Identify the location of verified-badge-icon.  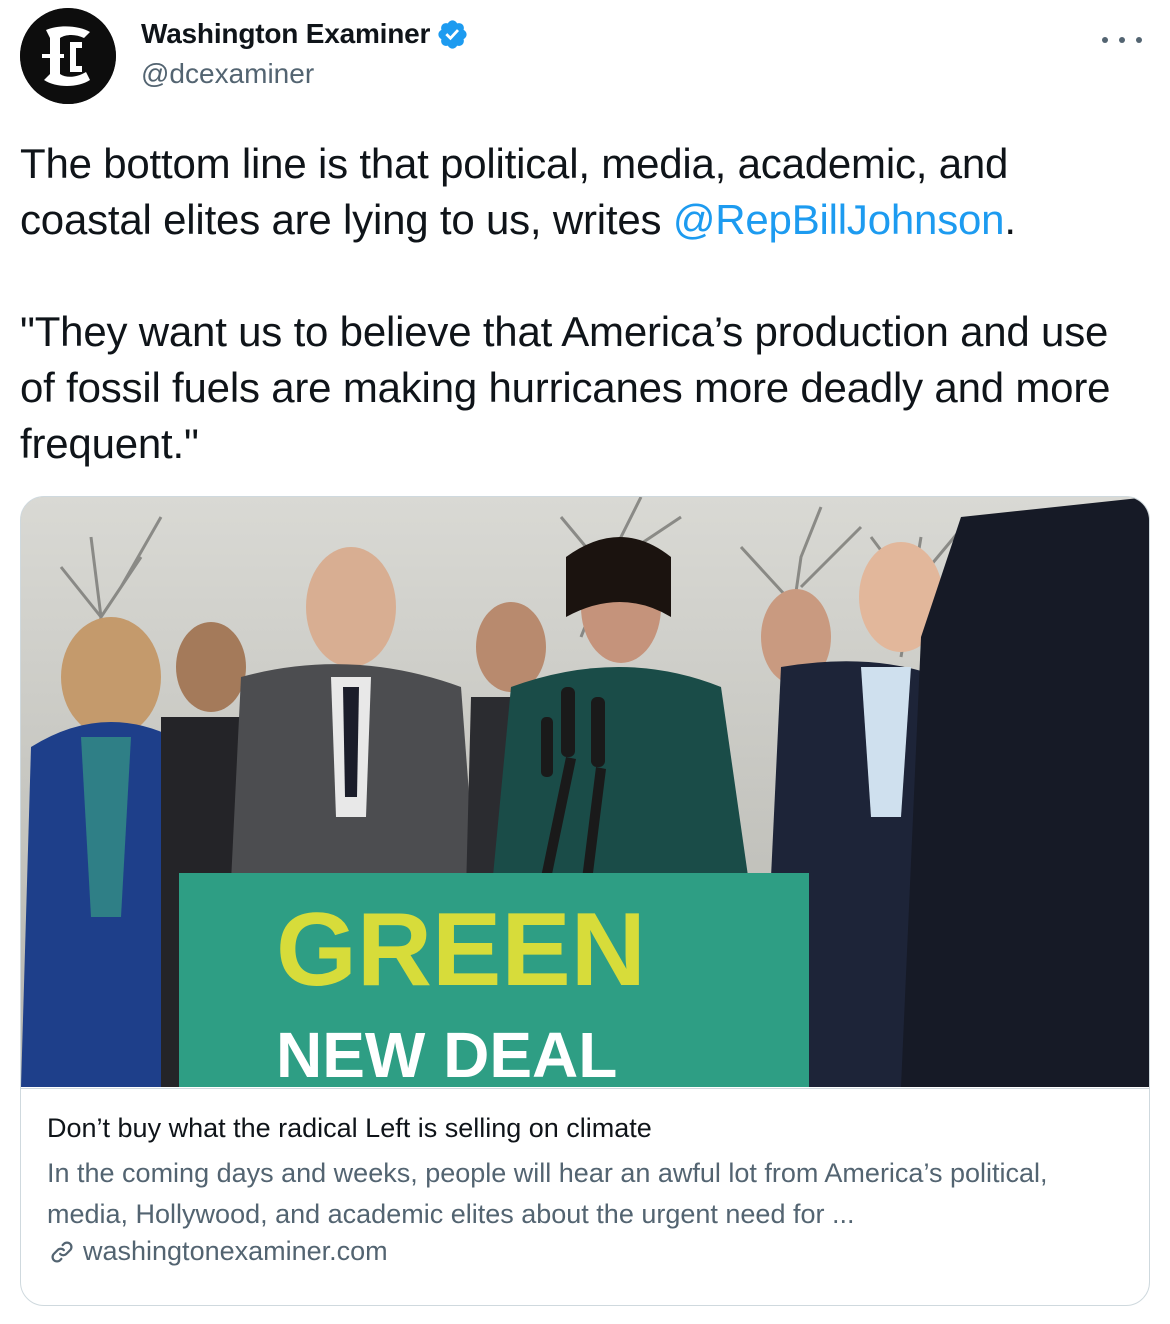
(452, 34).